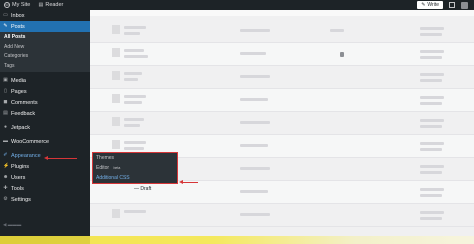 The height and width of the screenshot is (244, 474). I want to click on my-site-link: W My Site, so click(17, 5).